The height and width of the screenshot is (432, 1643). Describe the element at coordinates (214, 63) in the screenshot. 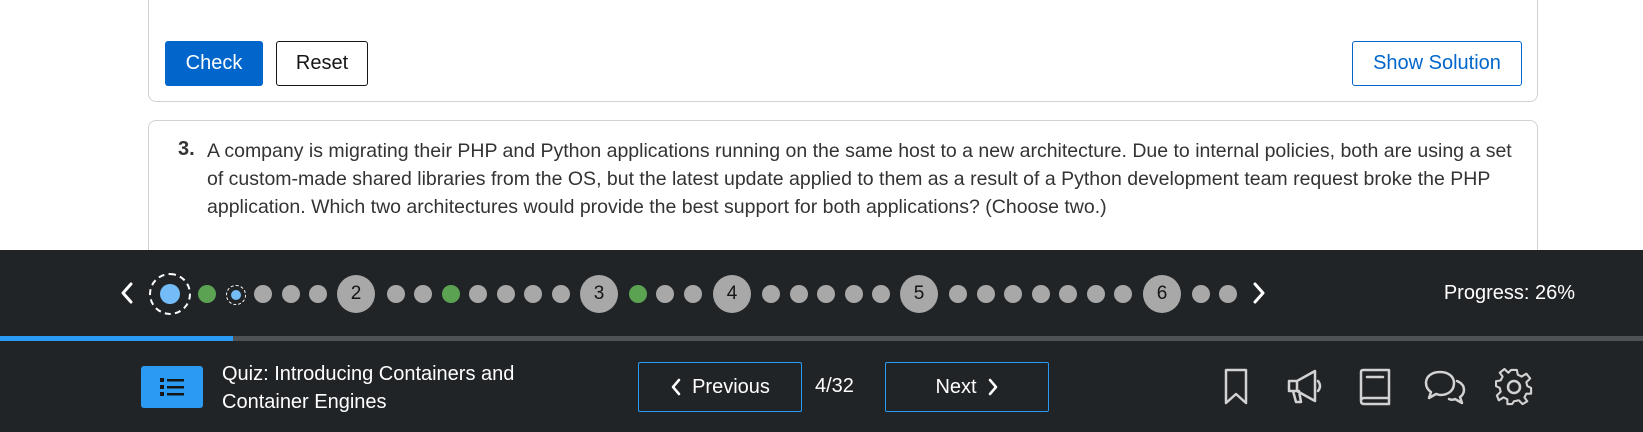

I see `check-button: Check` at that location.